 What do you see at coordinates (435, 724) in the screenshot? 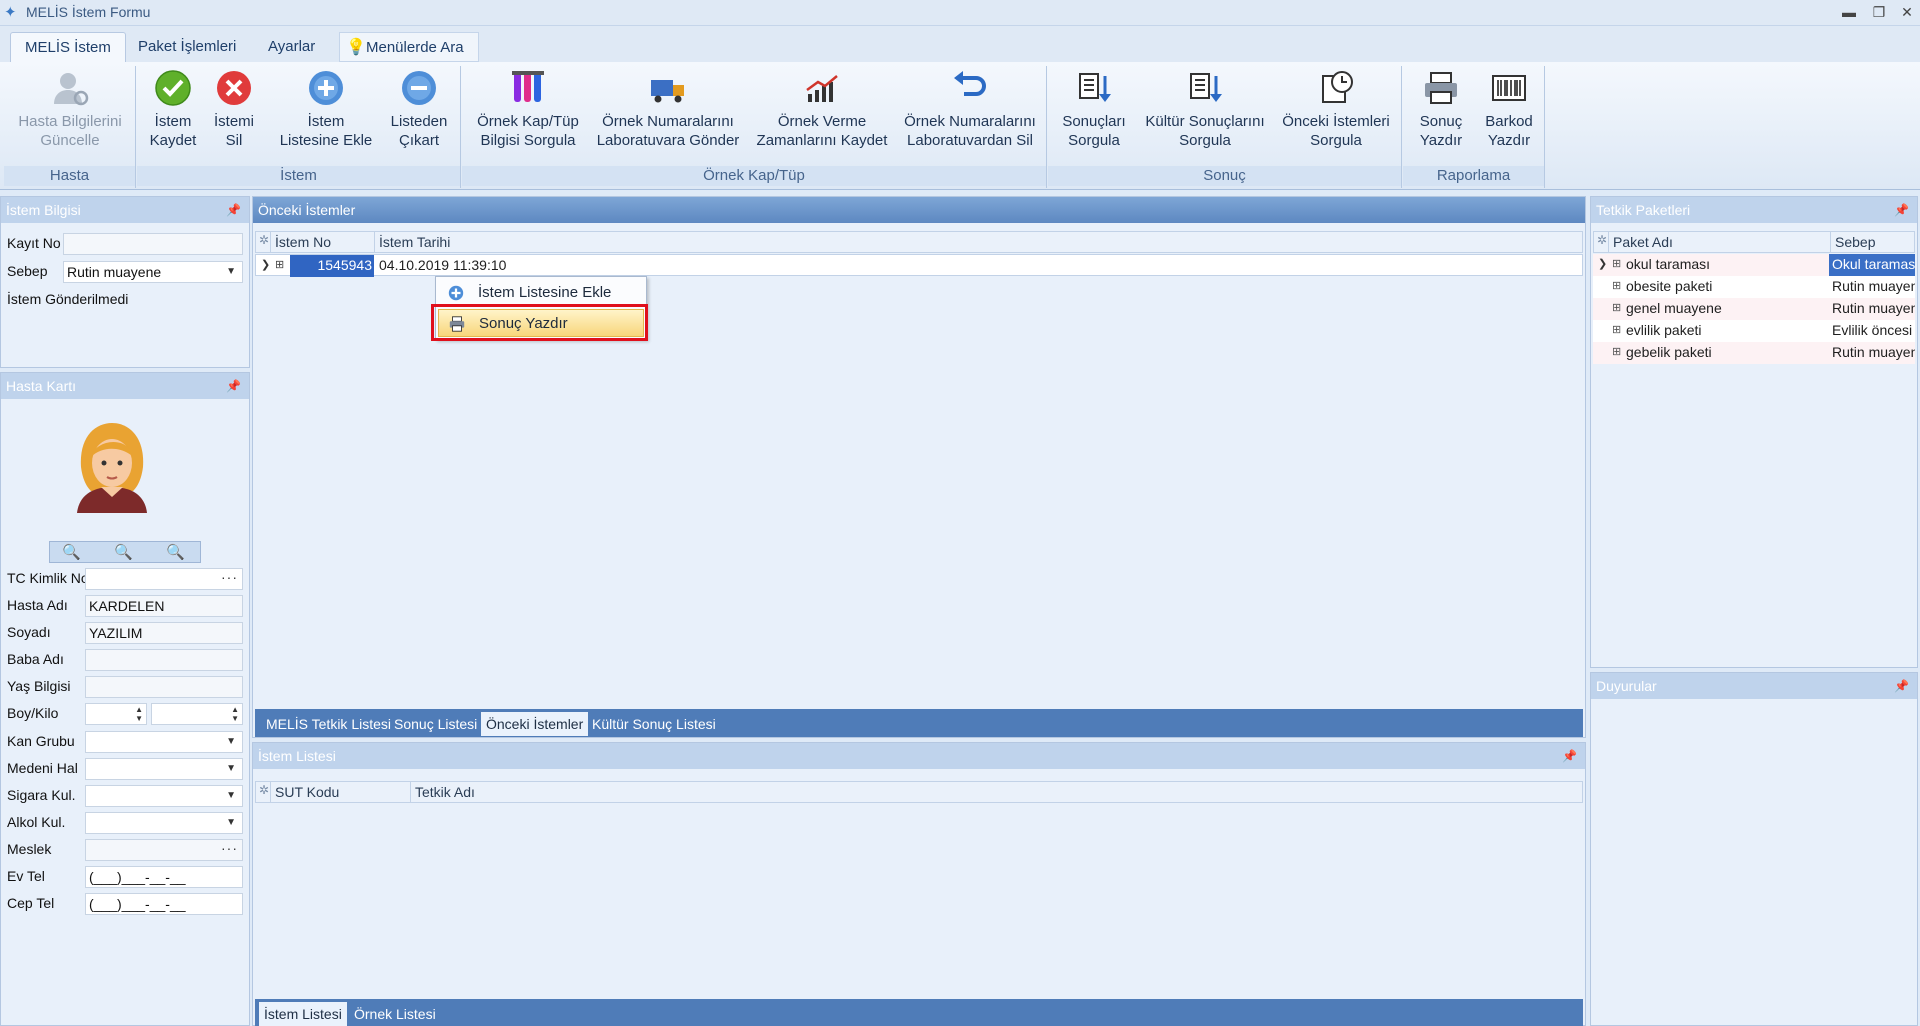
I see `tab-sonuc-listesi: Sonuç Listesi` at bounding box center [435, 724].